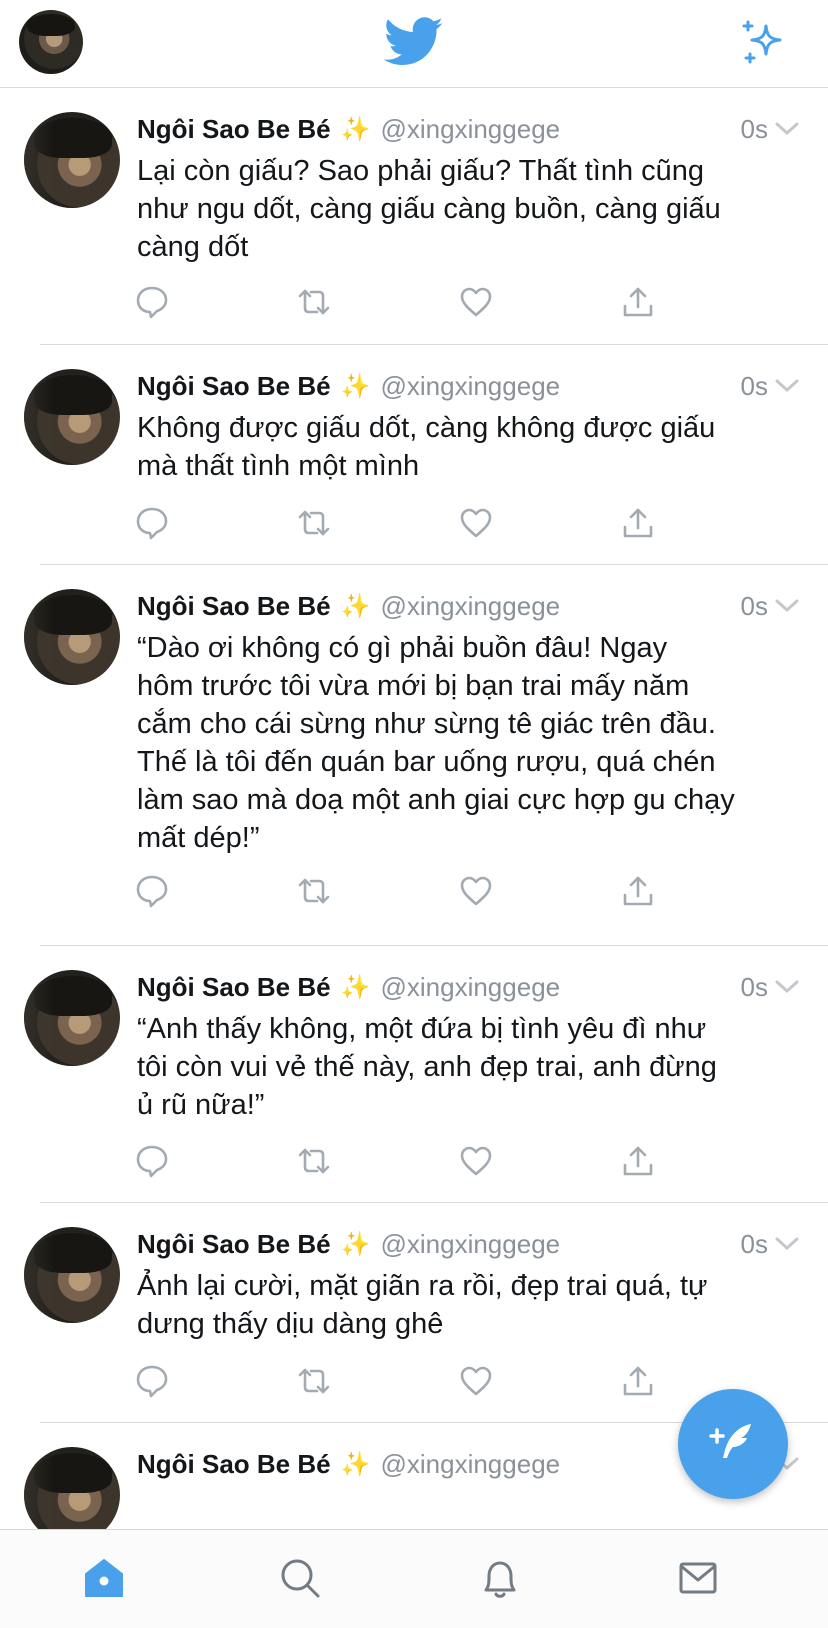 This screenshot has height=1628, width=828. I want to click on search-icon, so click(300, 1578).